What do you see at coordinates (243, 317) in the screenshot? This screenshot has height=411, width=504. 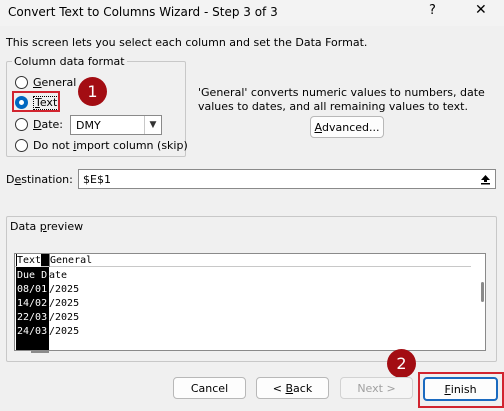 I see `preview-row: 22/03 /2025` at bounding box center [243, 317].